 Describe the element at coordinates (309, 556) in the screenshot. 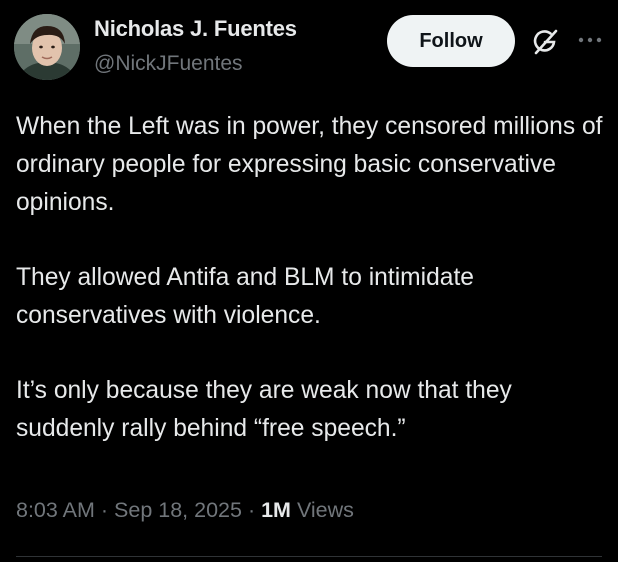

I see `divider` at that location.